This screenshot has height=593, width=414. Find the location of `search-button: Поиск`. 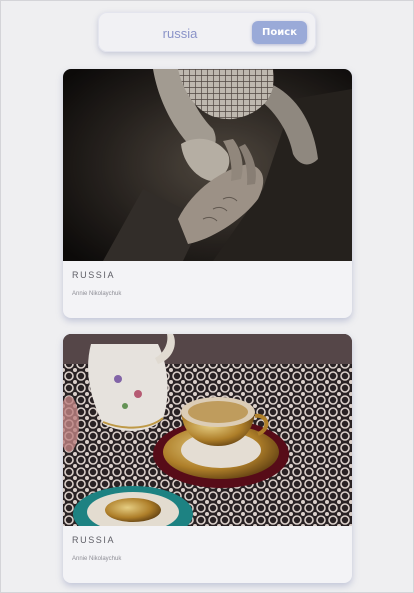

search-button: Поиск is located at coordinates (279, 32).